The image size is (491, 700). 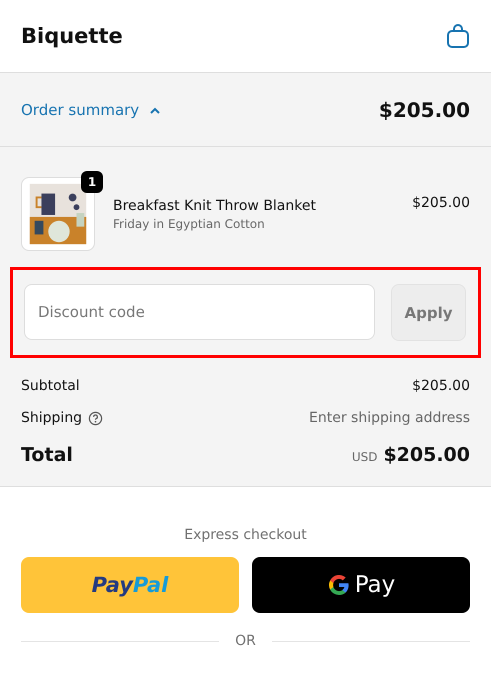 What do you see at coordinates (441, 386) in the screenshot?
I see `total-value: $205.00` at bounding box center [441, 386].